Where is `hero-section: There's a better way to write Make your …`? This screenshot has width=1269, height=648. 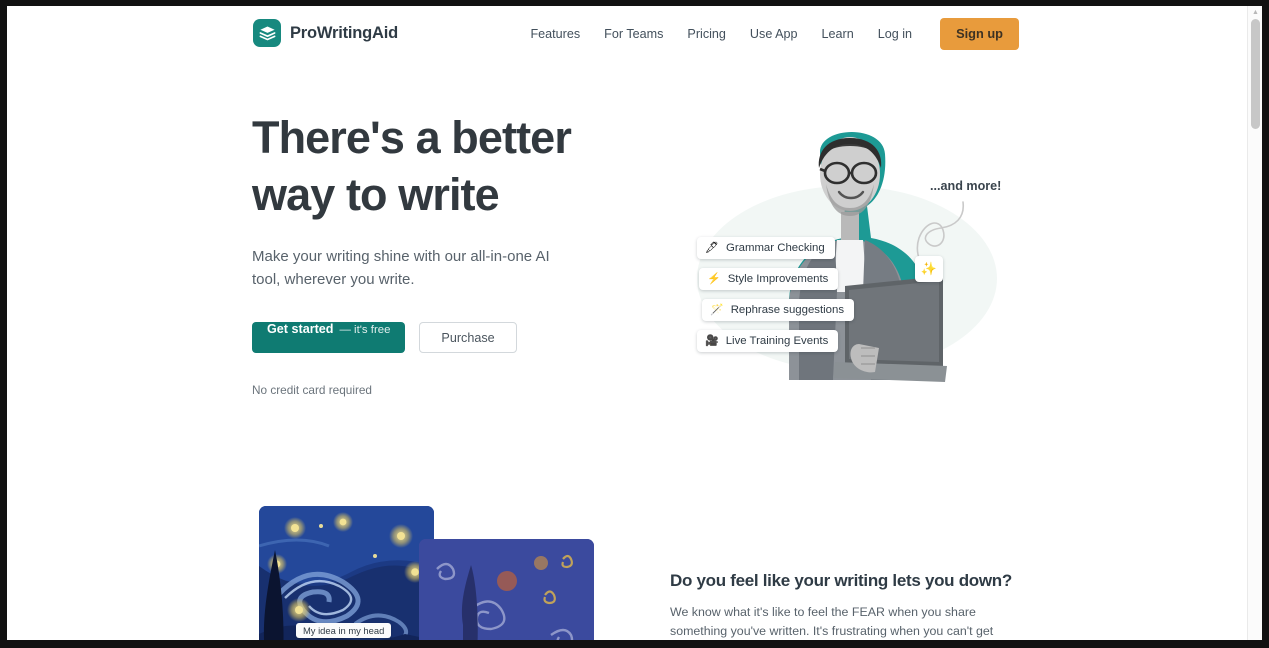 hero-section: There's a better way to write Make your … is located at coordinates (447, 253).